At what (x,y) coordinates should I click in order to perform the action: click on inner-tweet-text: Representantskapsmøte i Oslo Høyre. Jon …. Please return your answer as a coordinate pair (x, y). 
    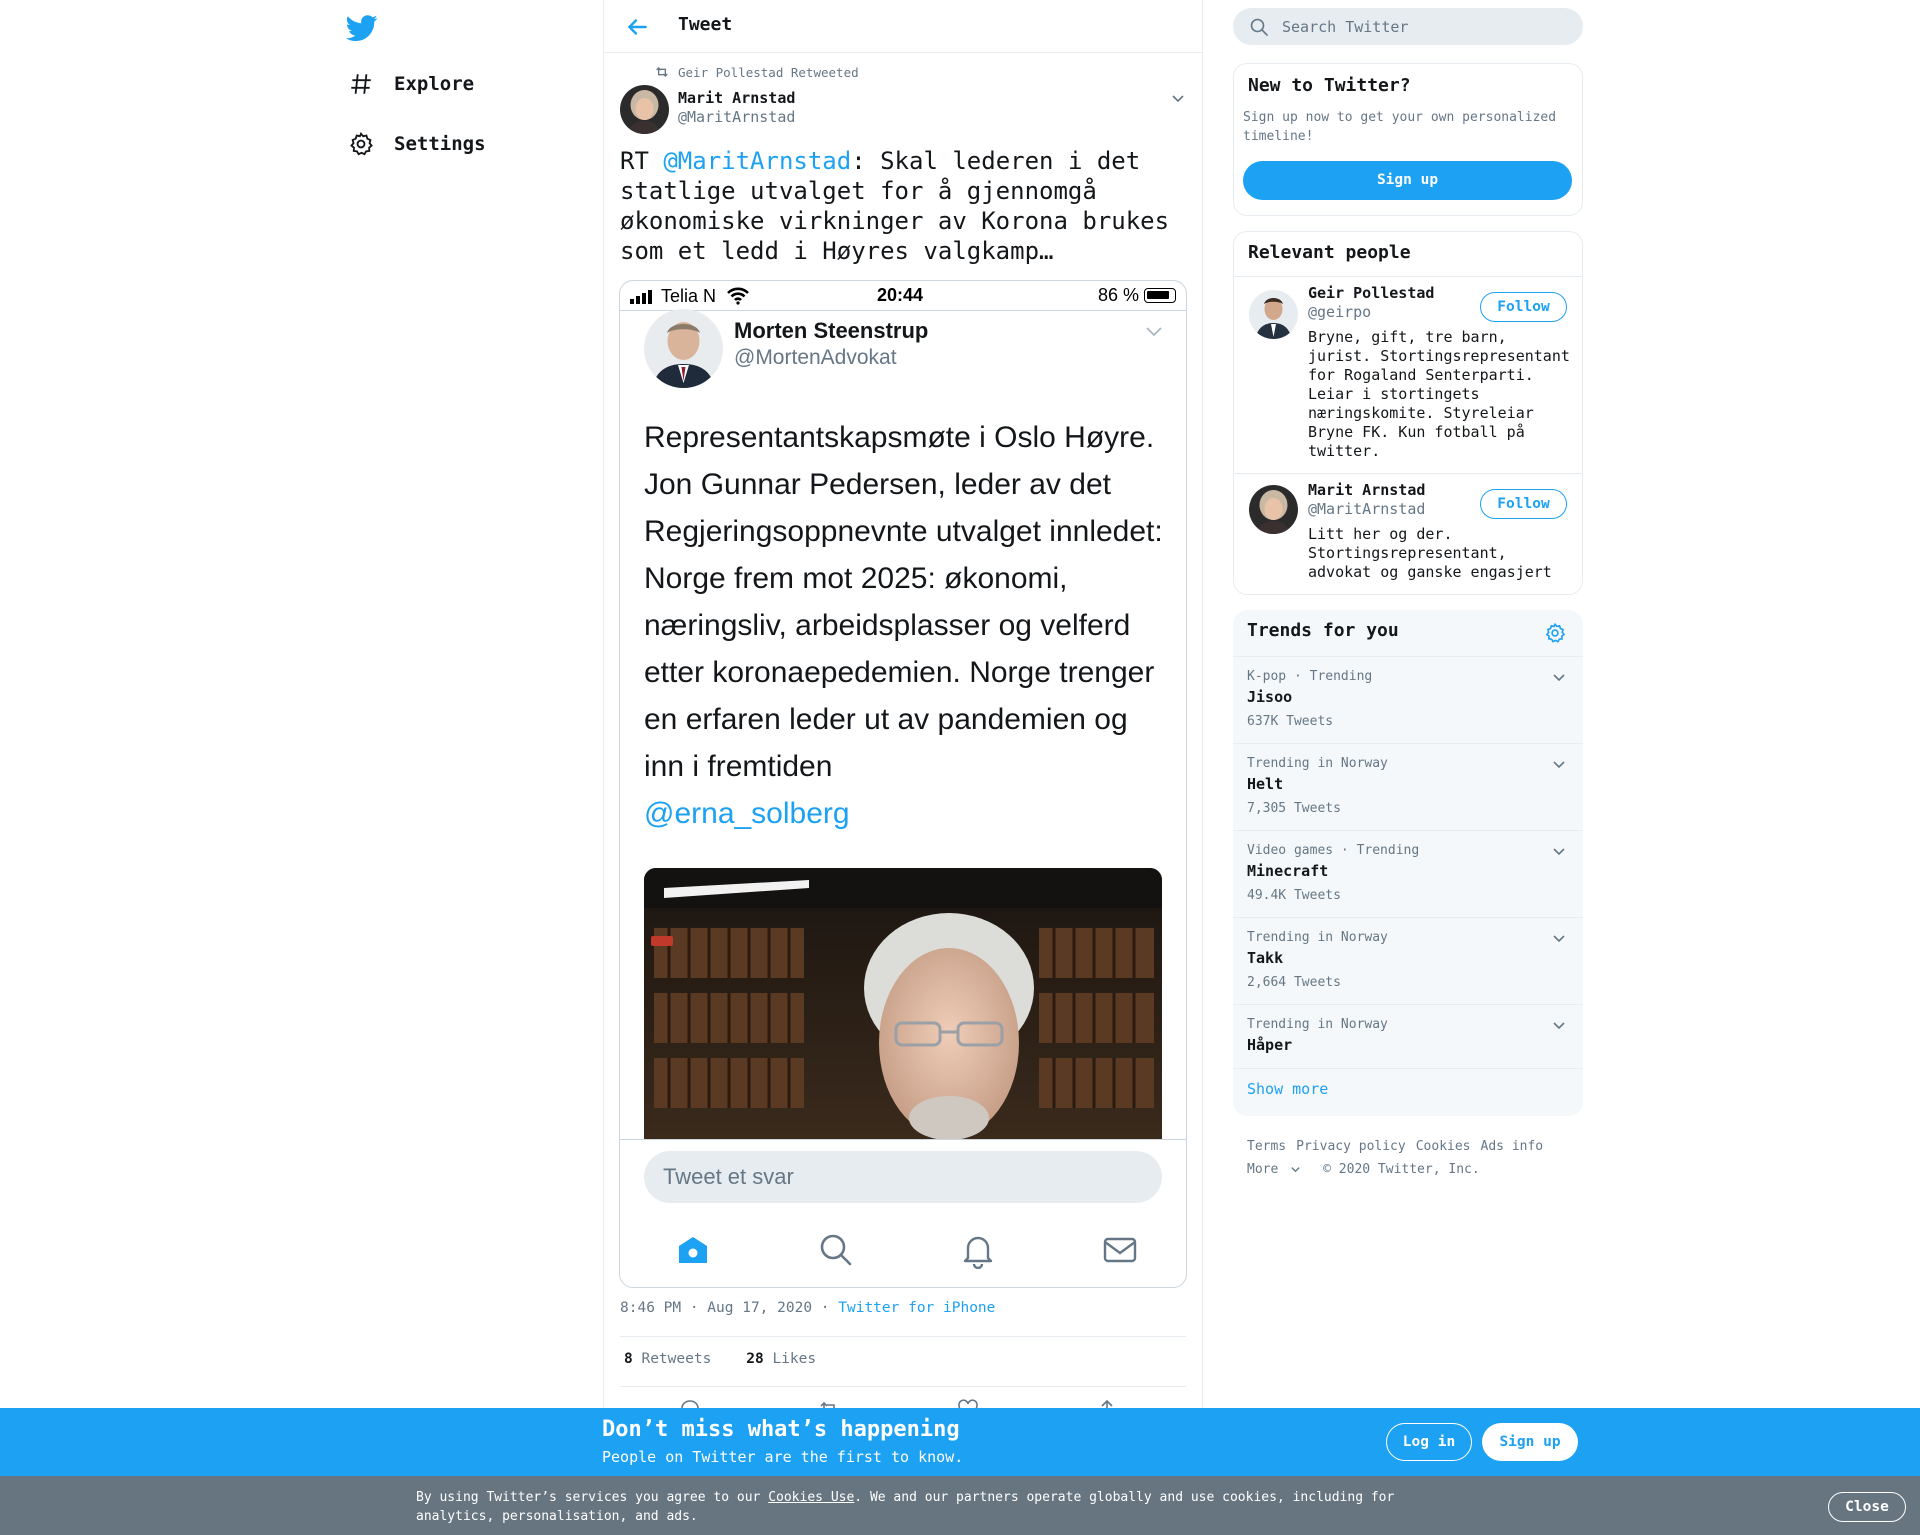
    Looking at the image, I should click on (904, 625).